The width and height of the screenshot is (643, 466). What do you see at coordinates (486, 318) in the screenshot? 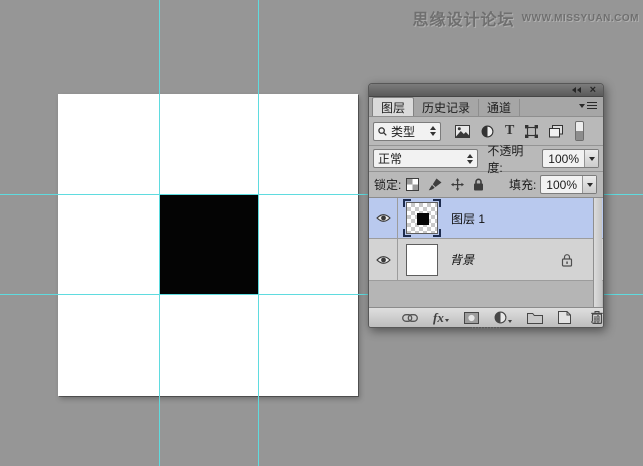
I see `panel-bottom-toolbar: fx` at bounding box center [486, 318].